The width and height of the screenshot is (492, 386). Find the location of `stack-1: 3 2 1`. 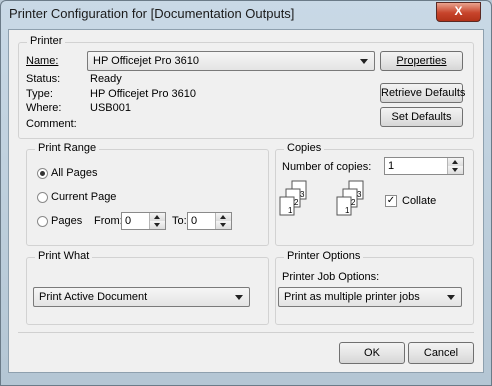

stack-1: 3 2 1 is located at coordinates (293, 198).